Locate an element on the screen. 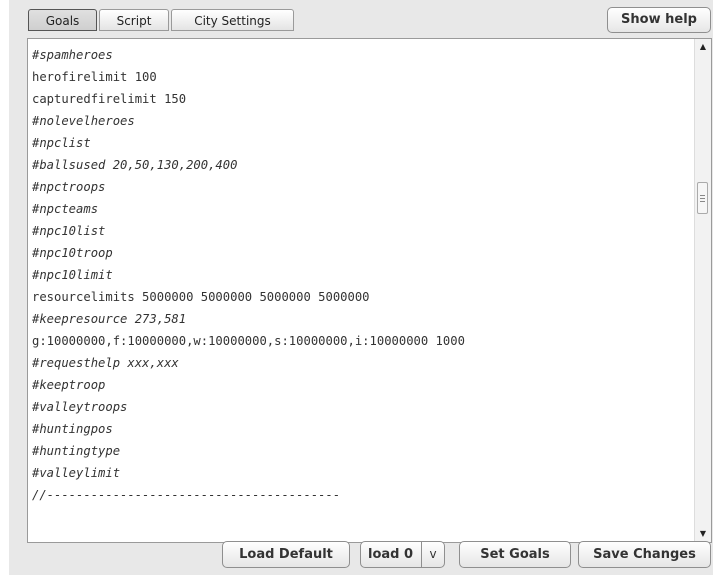 This screenshot has width=713, height=575. editor-line: #npclist is located at coordinates (61, 143).